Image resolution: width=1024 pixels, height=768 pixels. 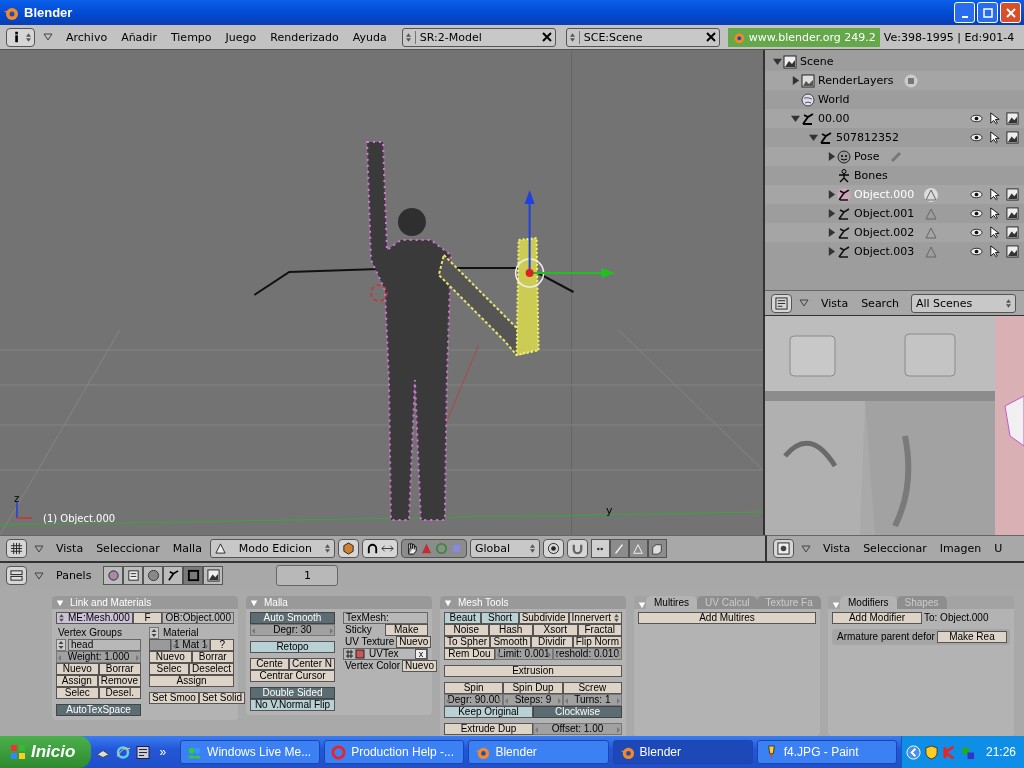 What do you see at coordinates (595, 618) in the screenshot?
I see `menu-button: Innervert` at bounding box center [595, 618].